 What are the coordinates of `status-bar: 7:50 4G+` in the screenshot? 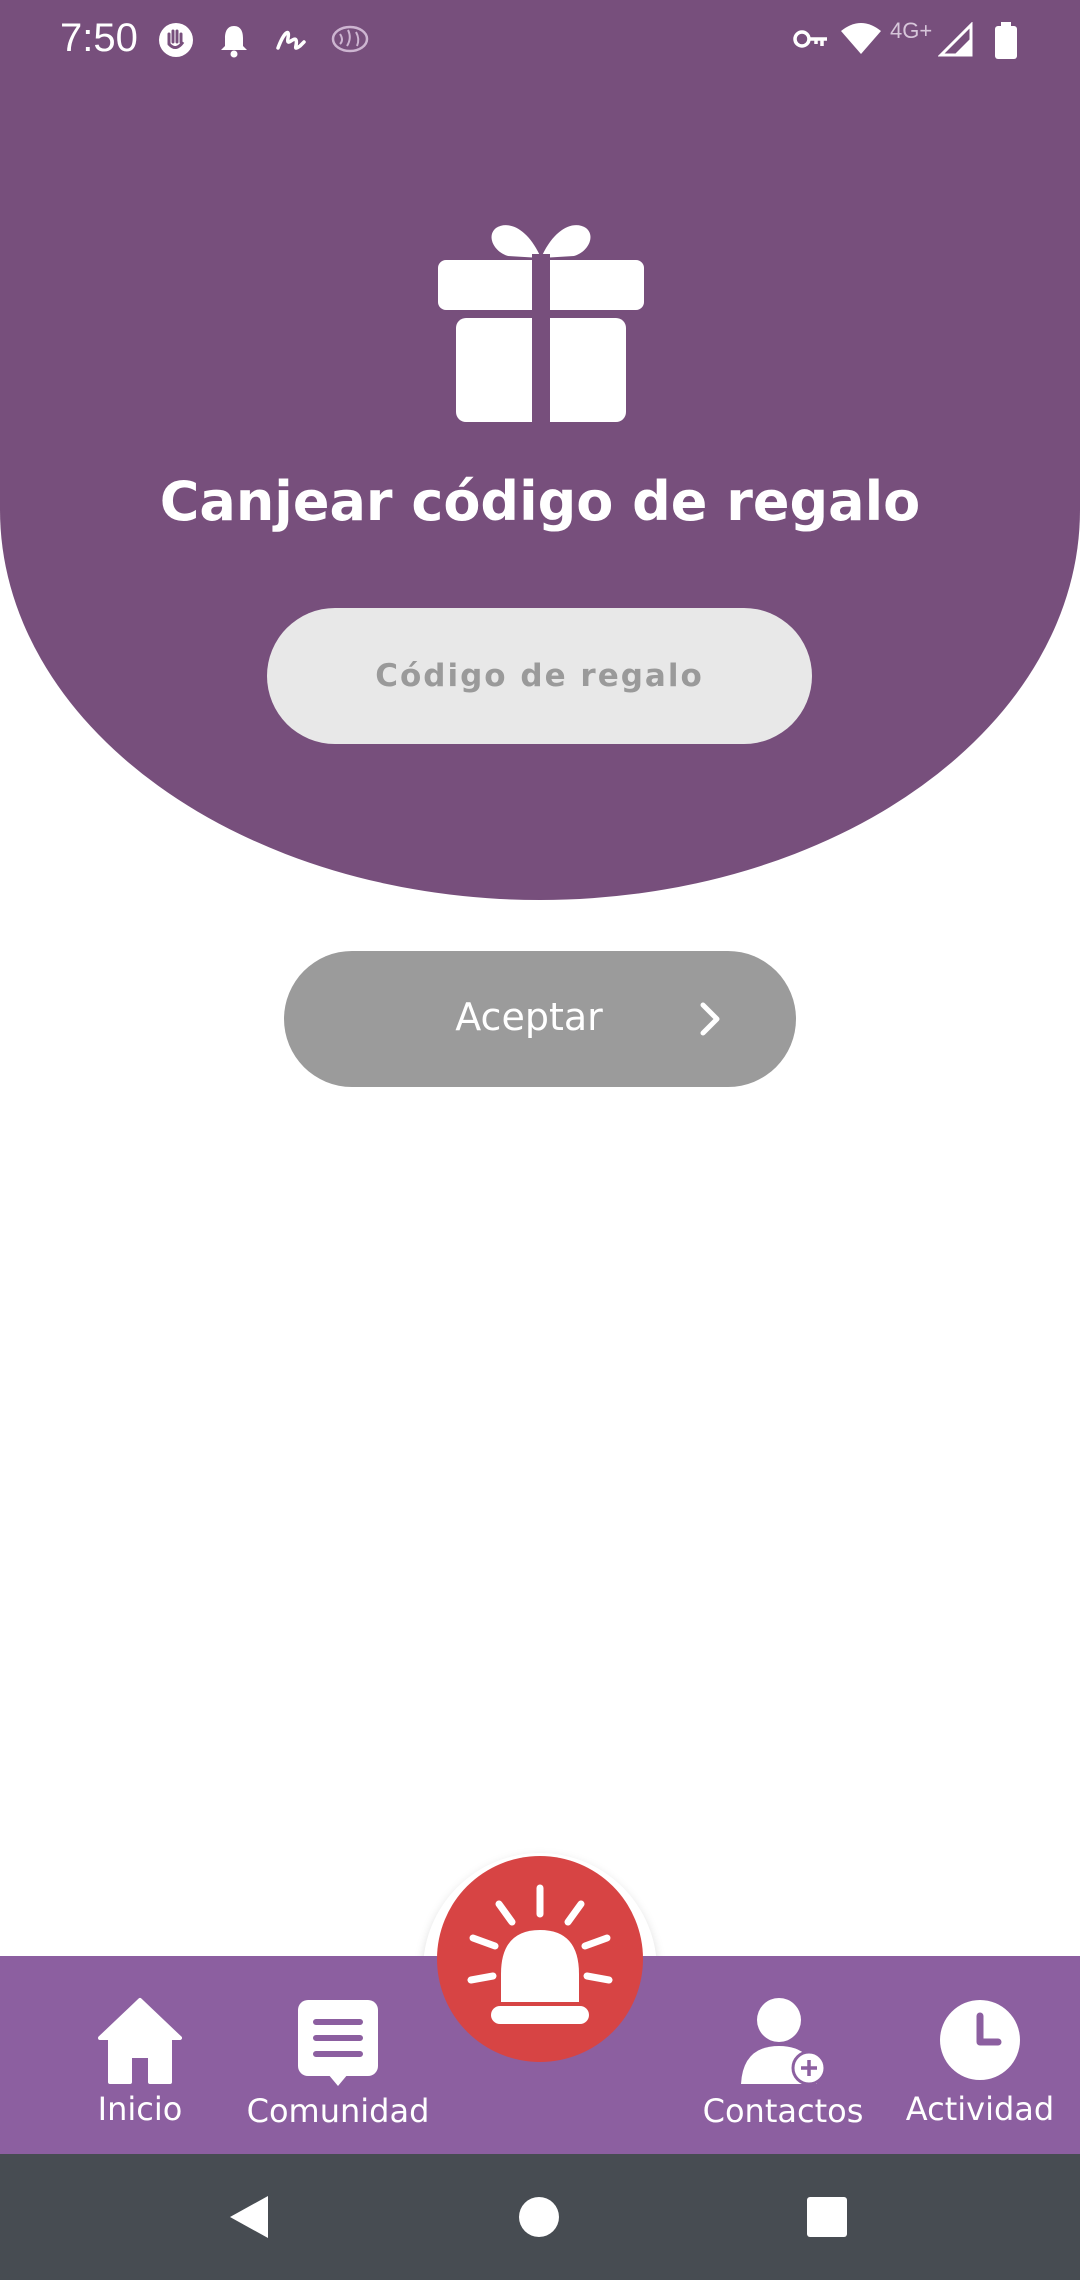 It's located at (540, 40).